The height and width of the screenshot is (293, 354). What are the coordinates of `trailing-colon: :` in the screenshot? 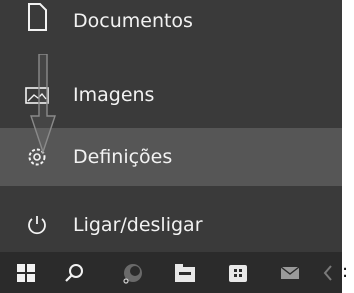 It's located at (345, 271).